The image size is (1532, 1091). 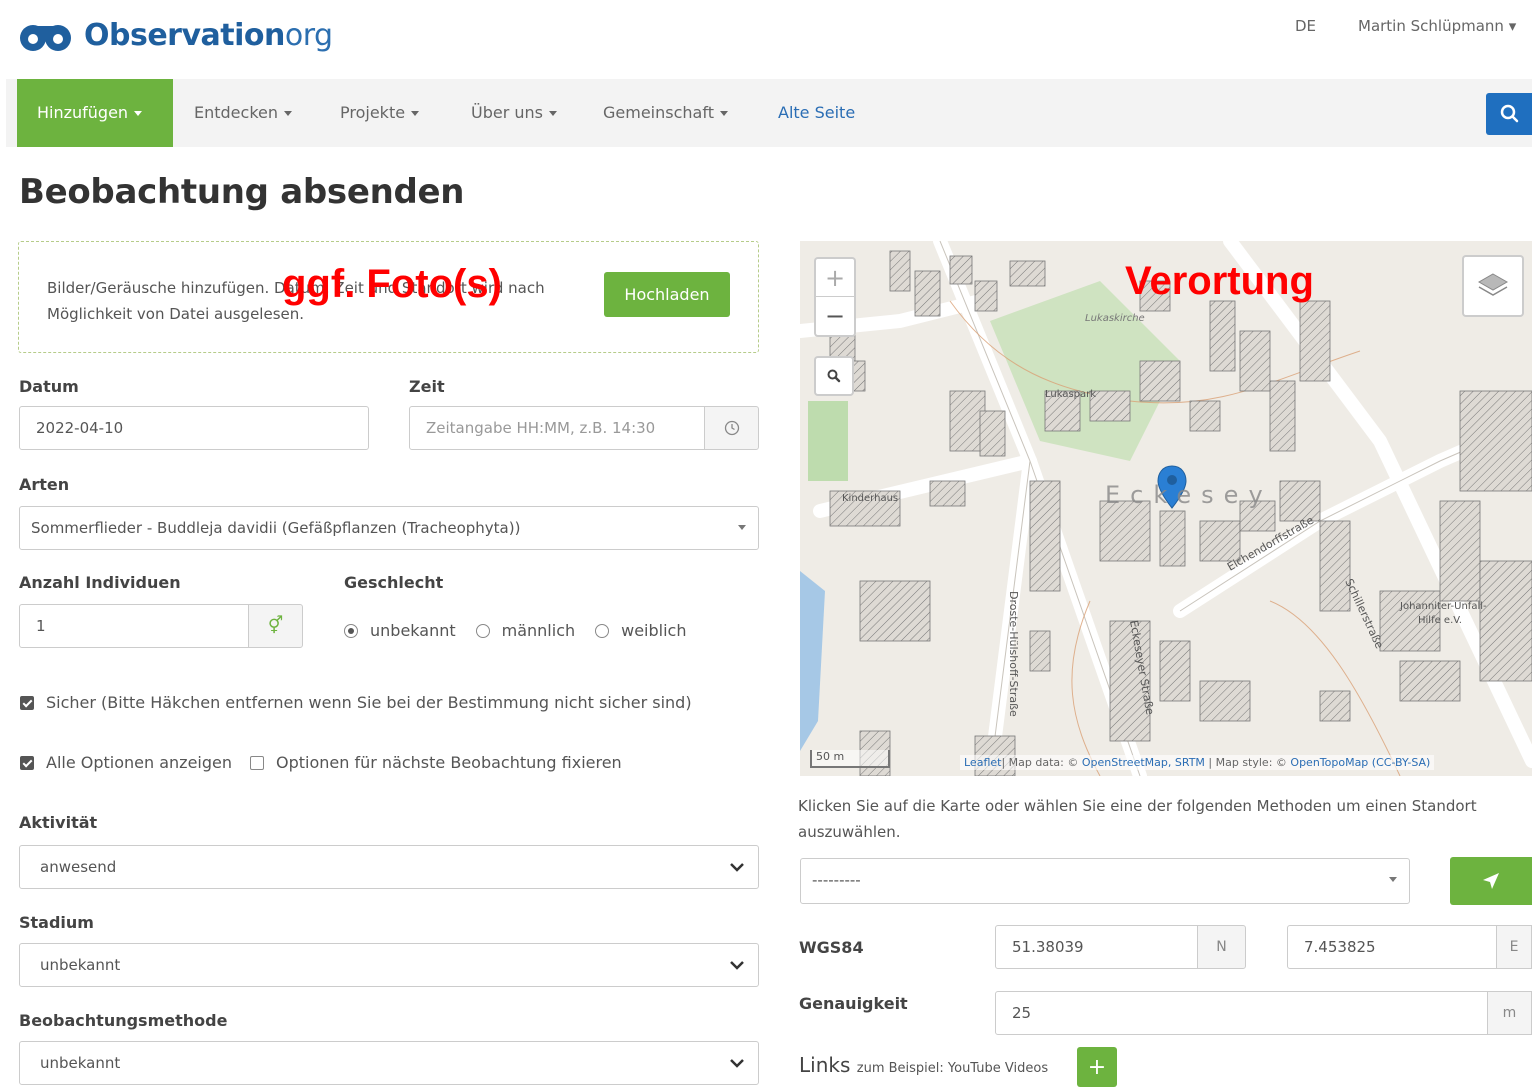 What do you see at coordinates (835, 316) in the screenshot?
I see `zoom-out-button: −` at bounding box center [835, 316].